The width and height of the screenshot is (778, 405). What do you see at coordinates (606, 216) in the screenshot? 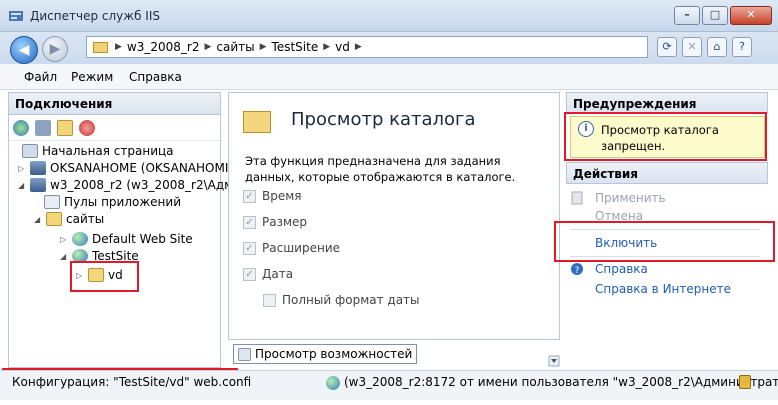
I see `action-cancel: Отмена` at bounding box center [606, 216].